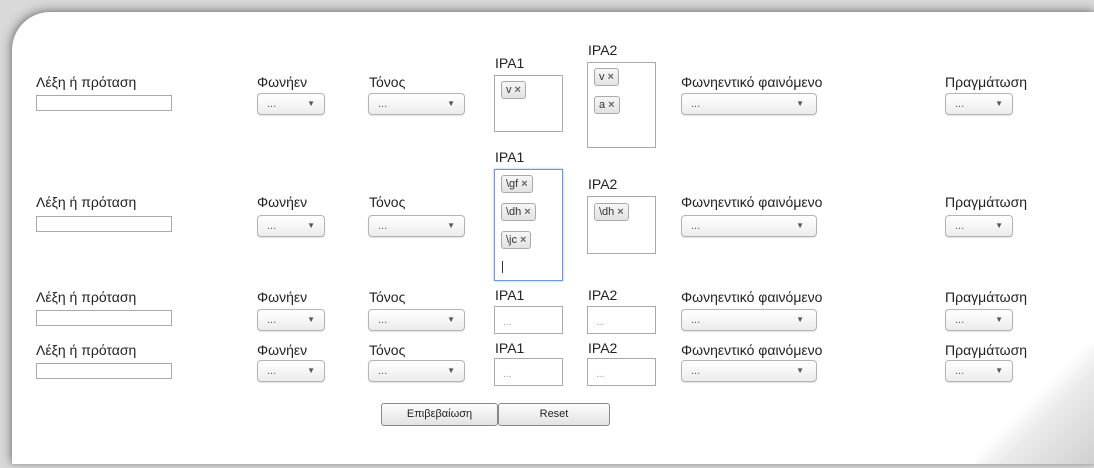 Image resolution: width=1094 pixels, height=468 pixels. What do you see at coordinates (528, 225) in the screenshot?
I see `ipa1-tag-input: \gf × \dh × \jc ×` at bounding box center [528, 225].